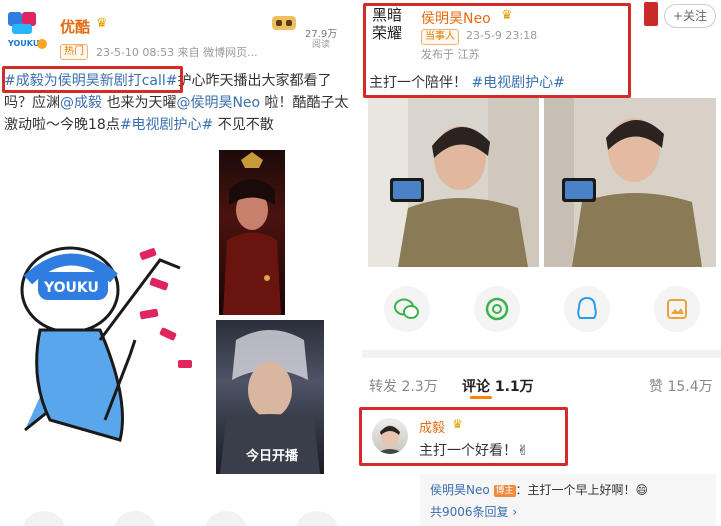  Describe the element at coordinates (92, 79) in the screenshot. I see `highlight-box-hashtag` at that location.